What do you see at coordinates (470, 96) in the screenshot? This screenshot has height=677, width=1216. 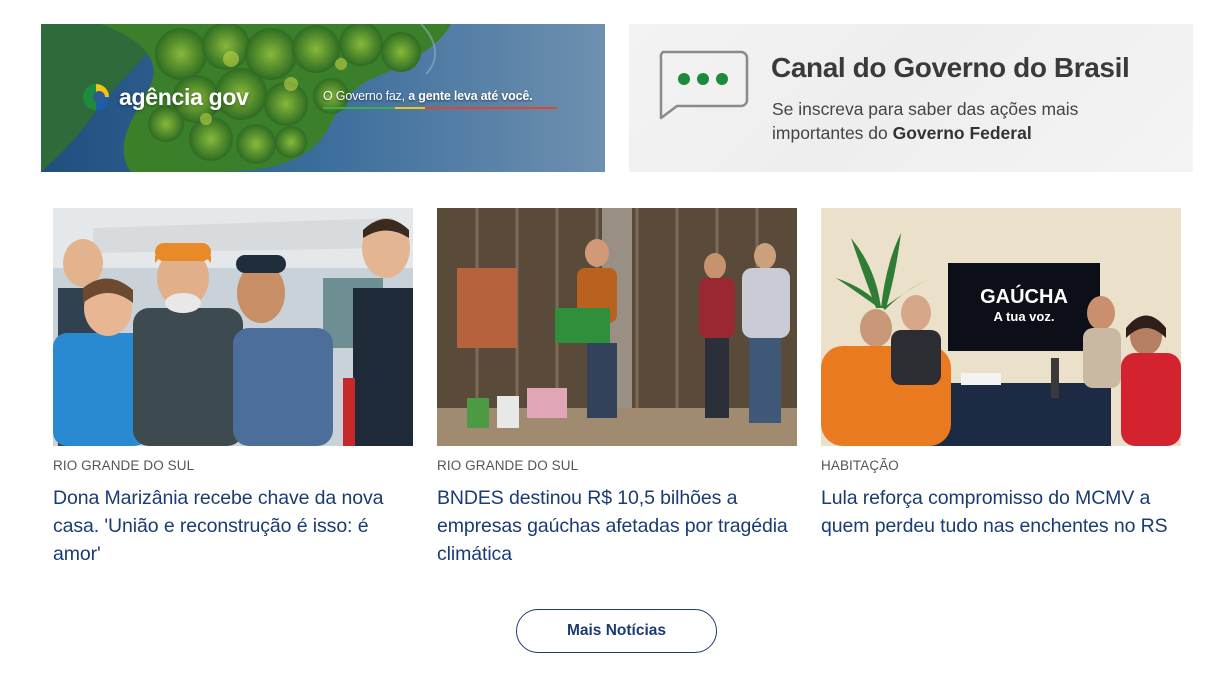 I see `slogan-suffix: a gente leva até você.` at bounding box center [470, 96].